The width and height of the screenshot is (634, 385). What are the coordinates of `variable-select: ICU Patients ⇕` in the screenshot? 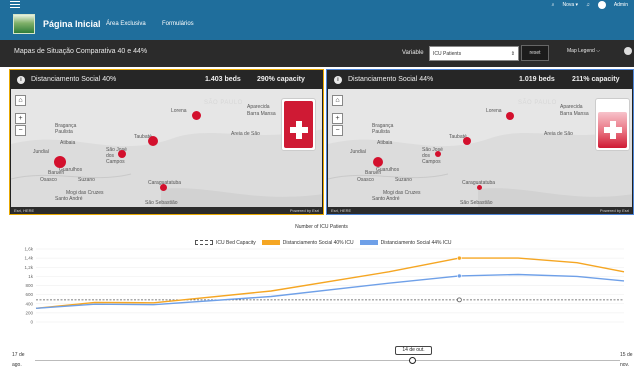 It's located at (474, 53).